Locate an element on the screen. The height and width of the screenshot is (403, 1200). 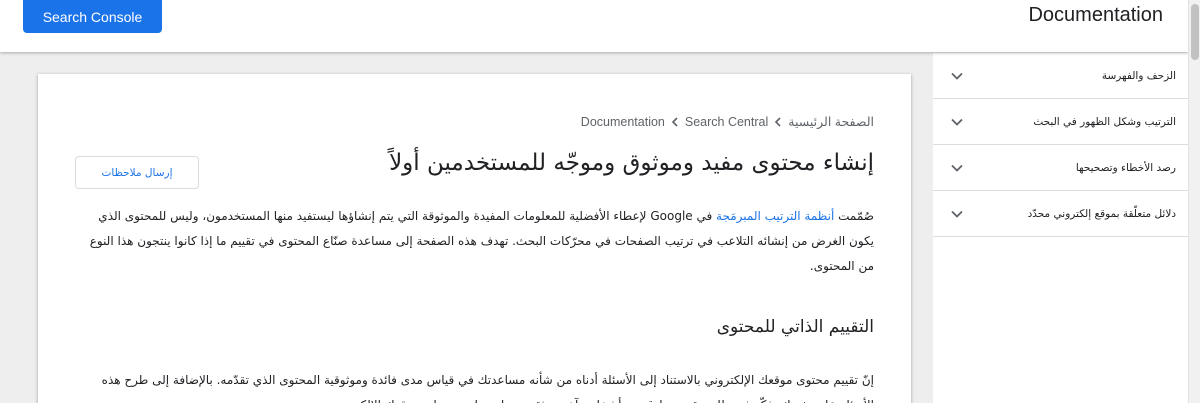
site-title: Documentation is located at coordinates (1095, 15).